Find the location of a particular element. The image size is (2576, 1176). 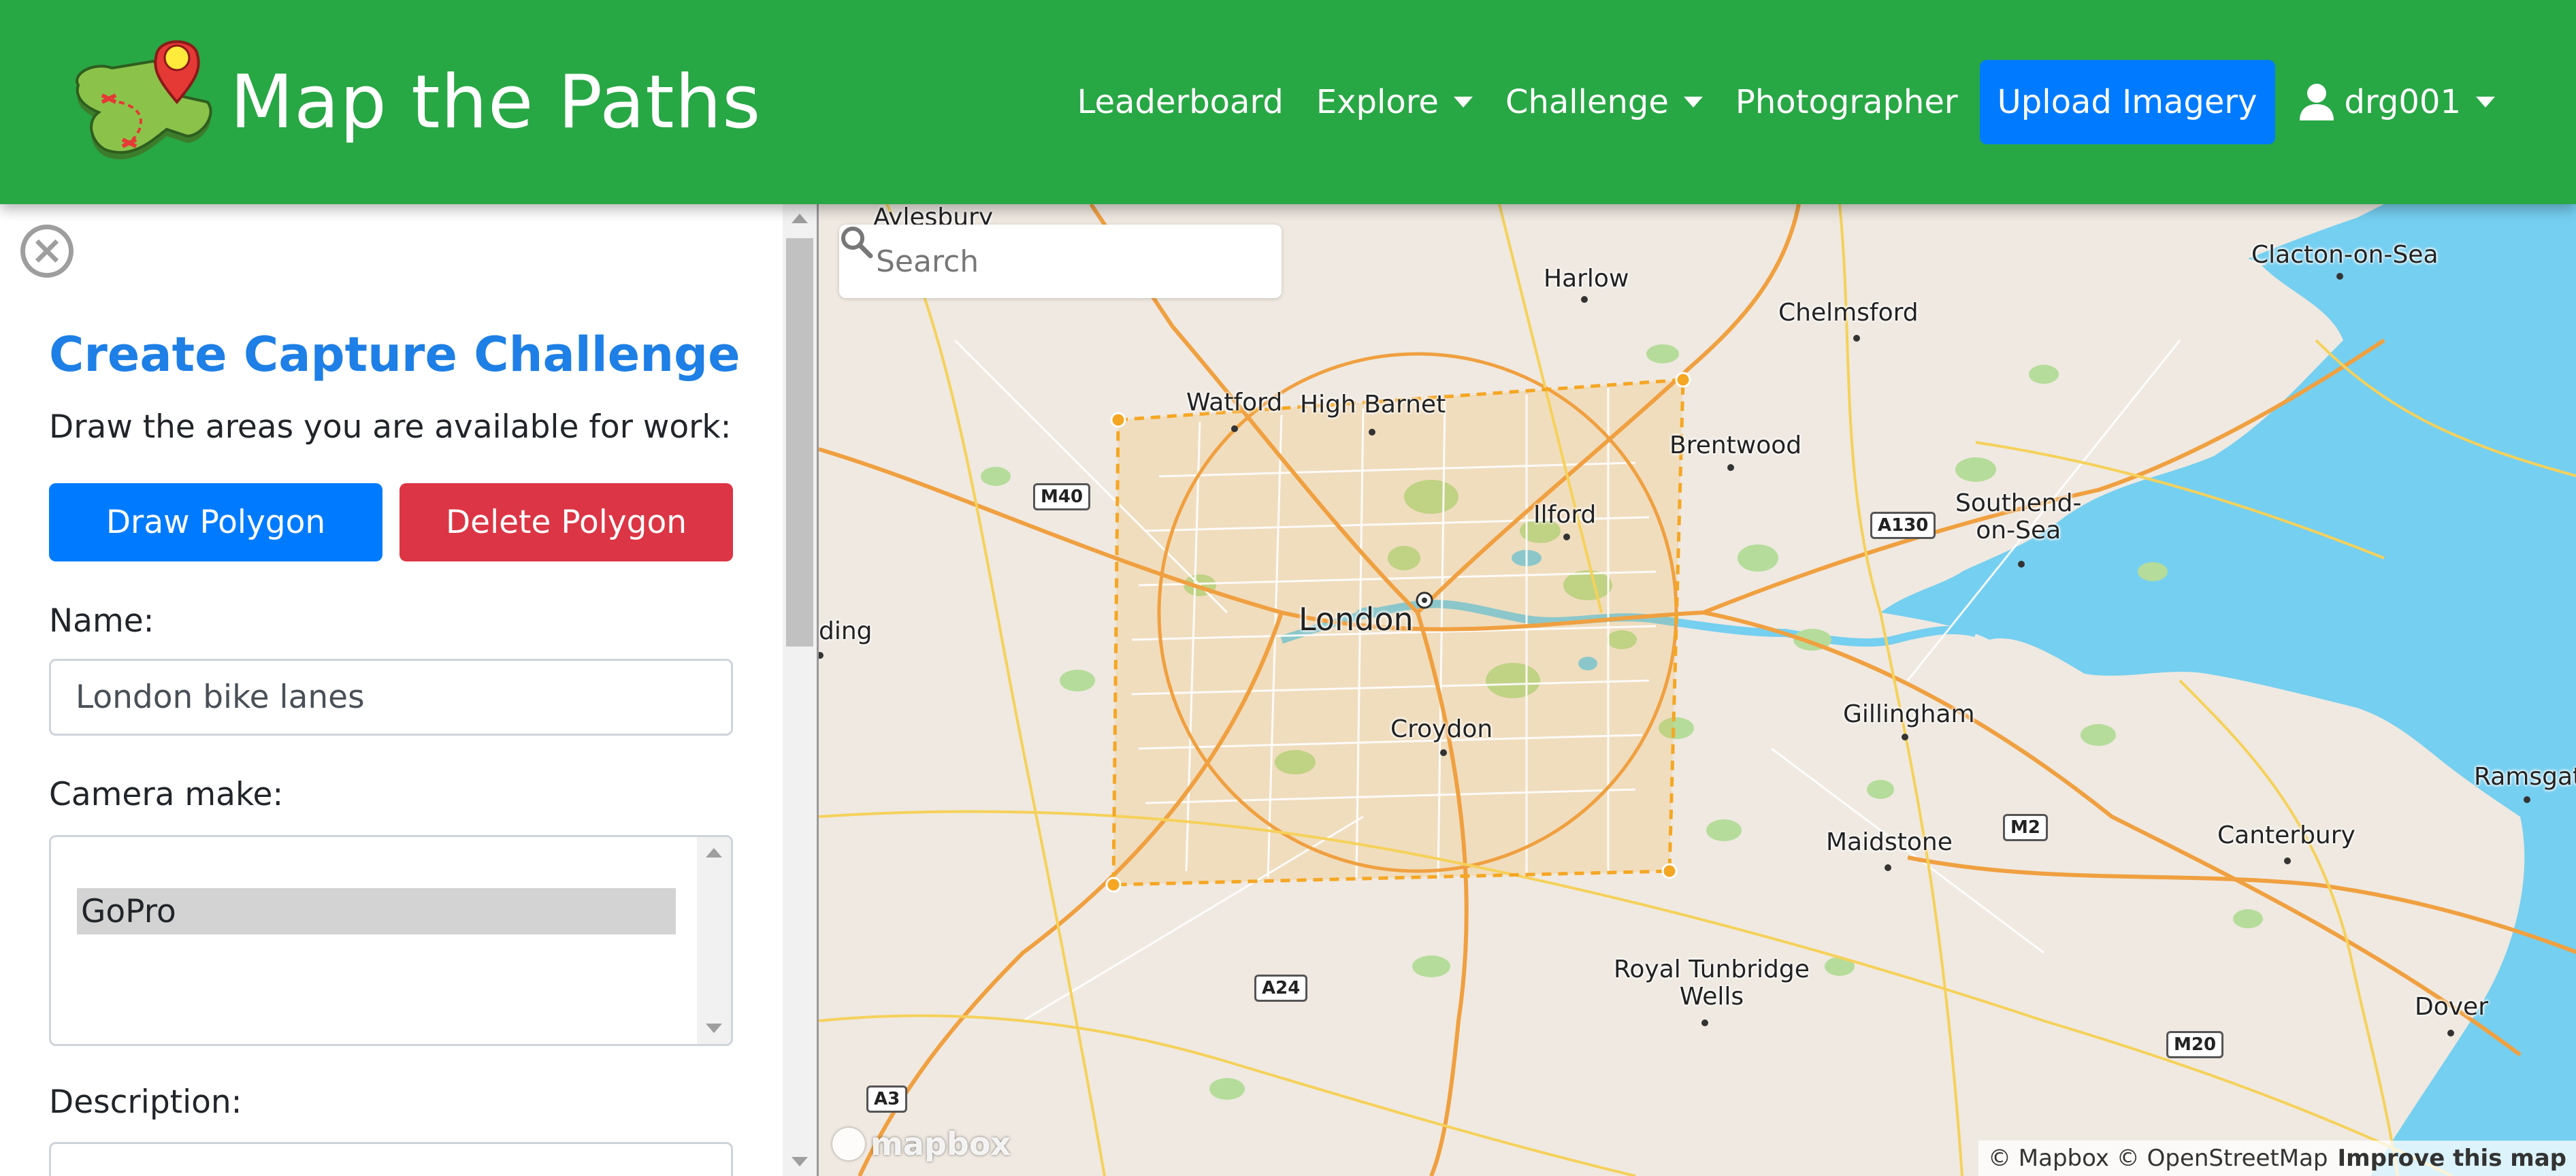

place-label-southend: Southend- on-Sea is located at coordinates (2018, 516).